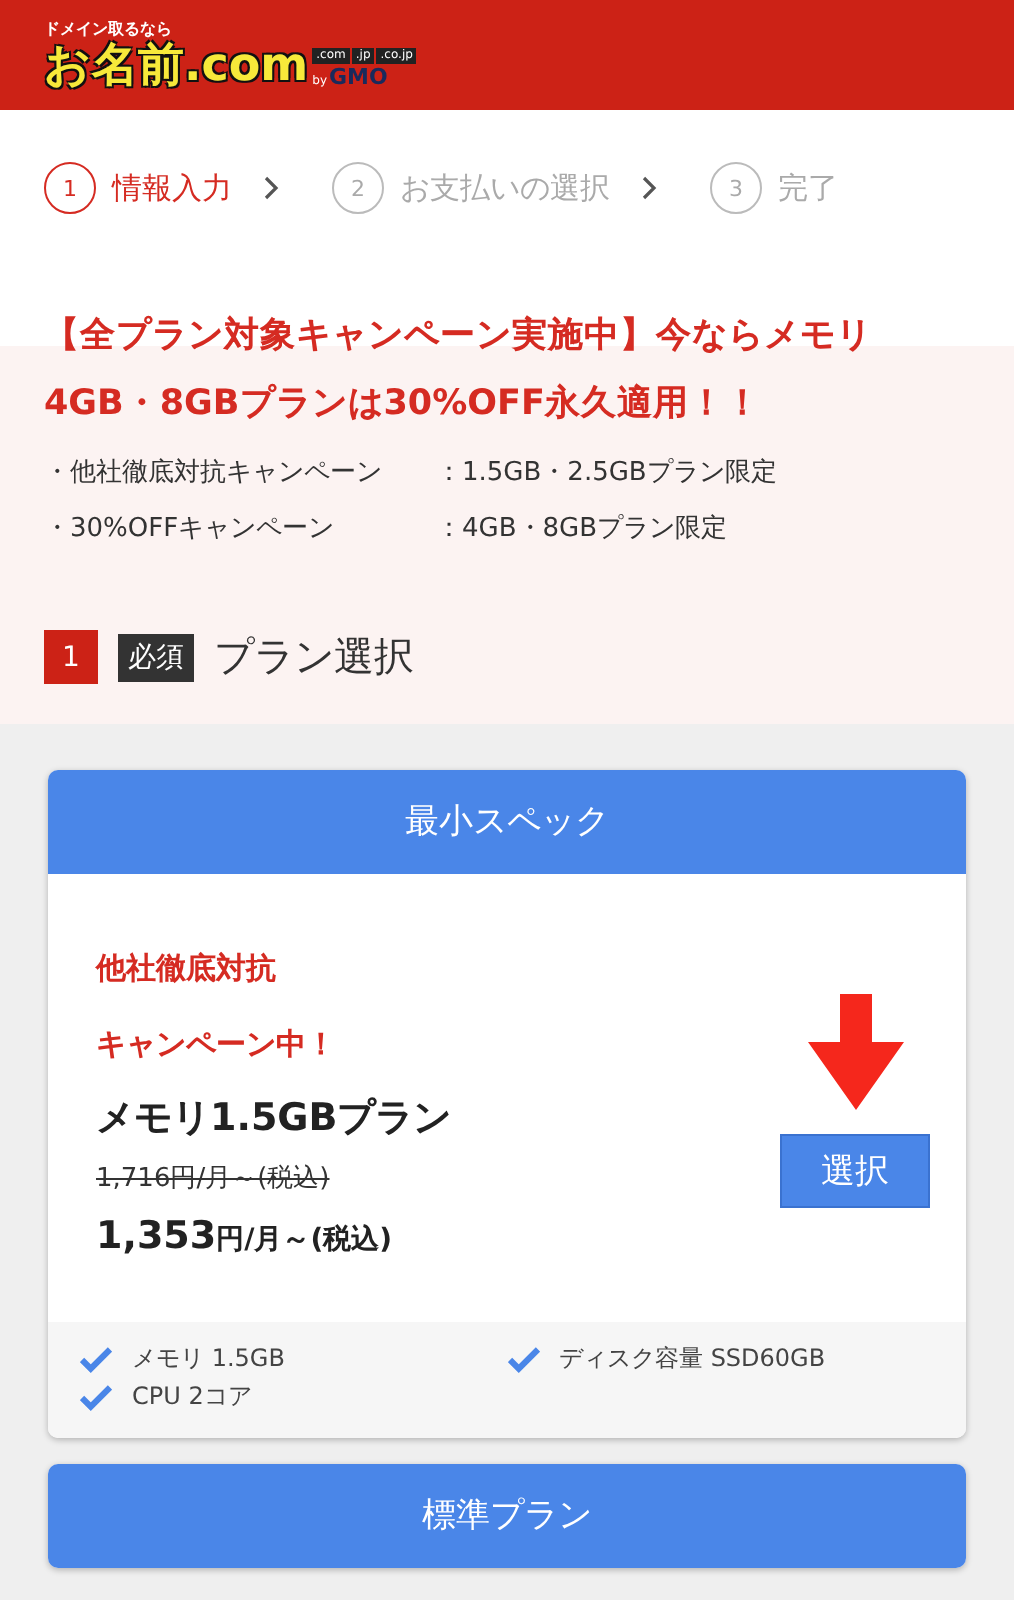  What do you see at coordinates (108, 28) in the screenshot?
I see `logo-tagline: ドメイン取るなら` at bounding box center [108, 28].